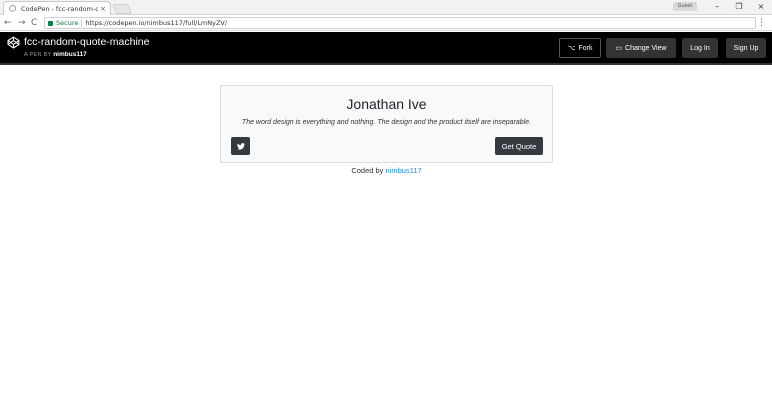  What do you see at coordinates (571, 48) in the screenshot?
I see `fork-icon: ⌥` at bounding box center [571, 48].